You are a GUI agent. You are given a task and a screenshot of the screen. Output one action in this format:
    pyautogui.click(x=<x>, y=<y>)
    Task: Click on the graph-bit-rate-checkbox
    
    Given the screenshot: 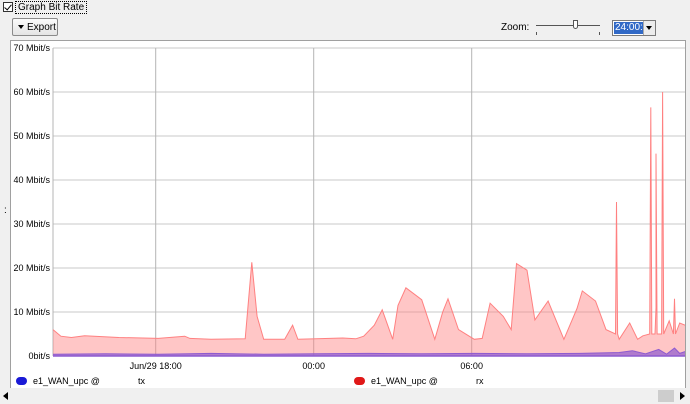 What is the action you would take?
    pyautogui.click(x=8, y=7)
    